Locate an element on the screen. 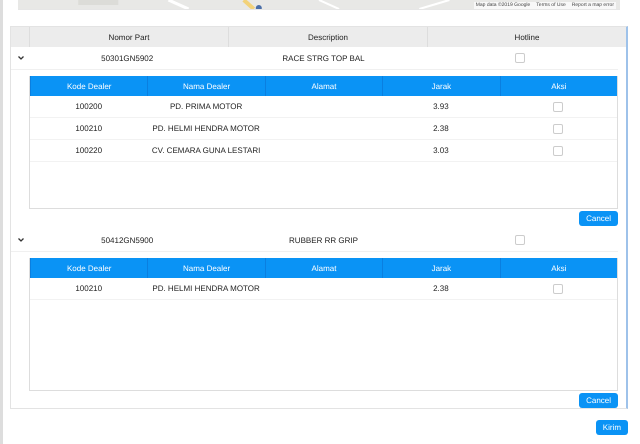  table-cell-text: PD. PRIMA MOTOR is located at coordinates (206, 106).